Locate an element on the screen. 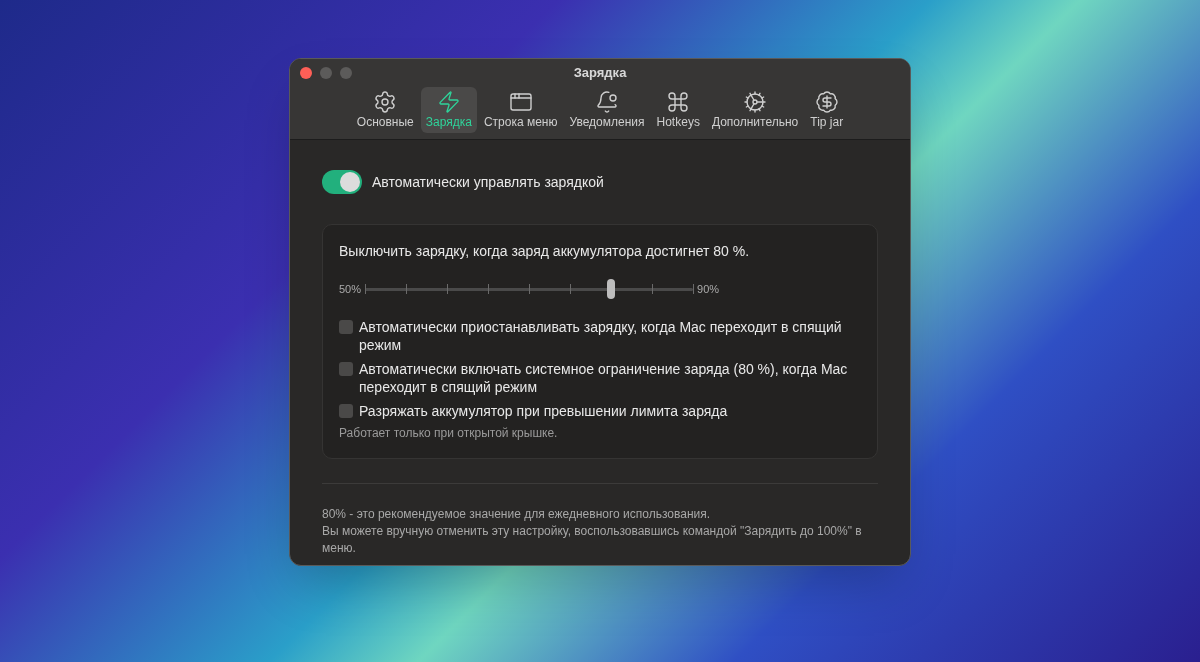 The width and height of the screenshot is (1200, 662). toggle-label: Автоматически управлять зарядкой is located at coordinates (488, 182).